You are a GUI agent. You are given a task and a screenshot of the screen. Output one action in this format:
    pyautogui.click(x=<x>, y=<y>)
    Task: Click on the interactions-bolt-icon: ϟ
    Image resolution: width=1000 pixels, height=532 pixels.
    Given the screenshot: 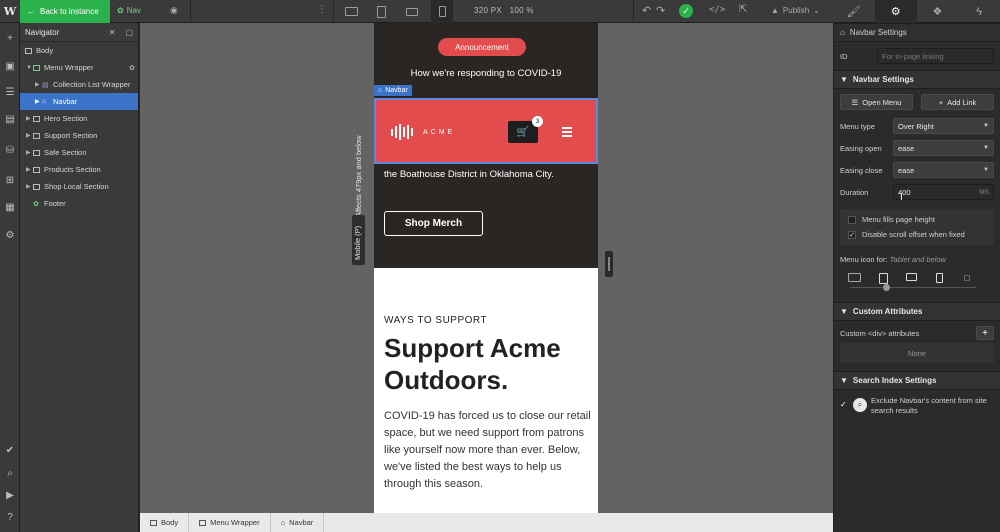 What is the action you would take?
    pyautogui.click(x=979, y=11)
    